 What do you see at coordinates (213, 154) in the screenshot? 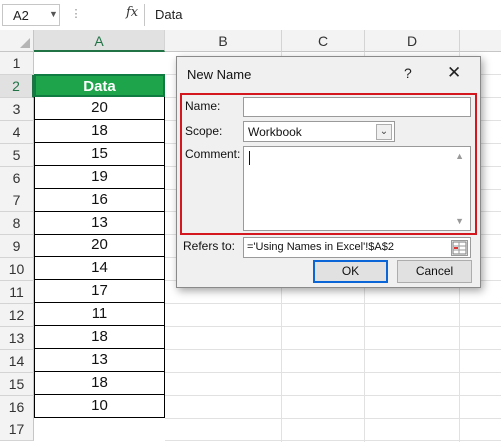
I see `comment-label: Comment:` at bounding box center [213, 154].